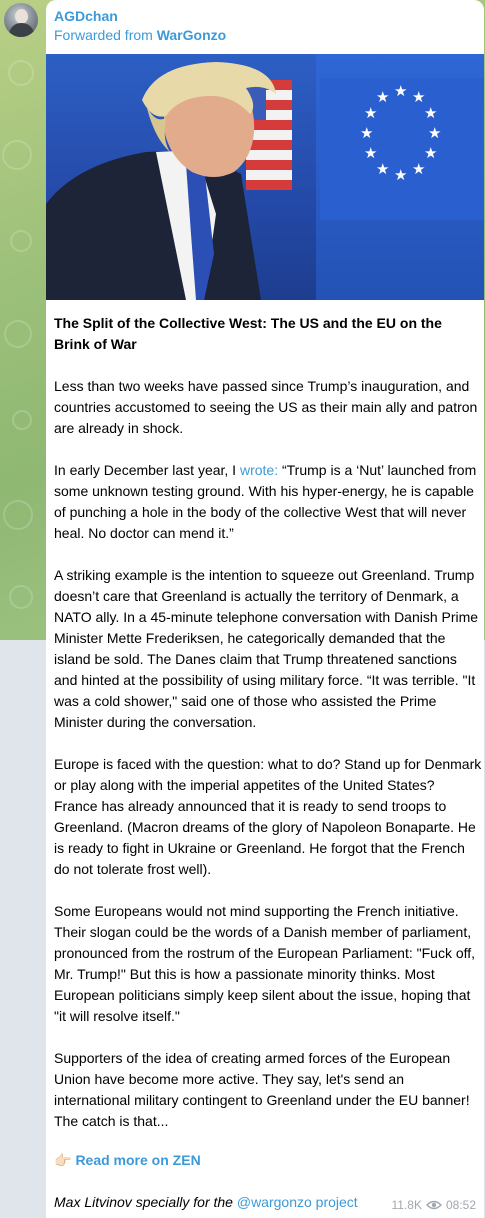 The height and width of the screenshot is (1218, 485). What do you see at coordinates (145, 1202) in the screenshot?
I see `signature-text: Max Litvinov specially for the` at bounding box center [145, 1202].